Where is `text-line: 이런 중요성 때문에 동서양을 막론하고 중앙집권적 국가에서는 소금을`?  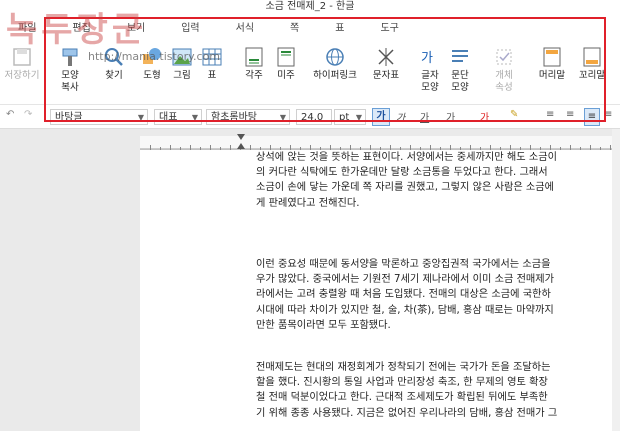 text-line: 이런 중요성 때문에 동서양을 막론하고 중앙집권적 국가에서는 소금을 is located at coordinates (403, 264).